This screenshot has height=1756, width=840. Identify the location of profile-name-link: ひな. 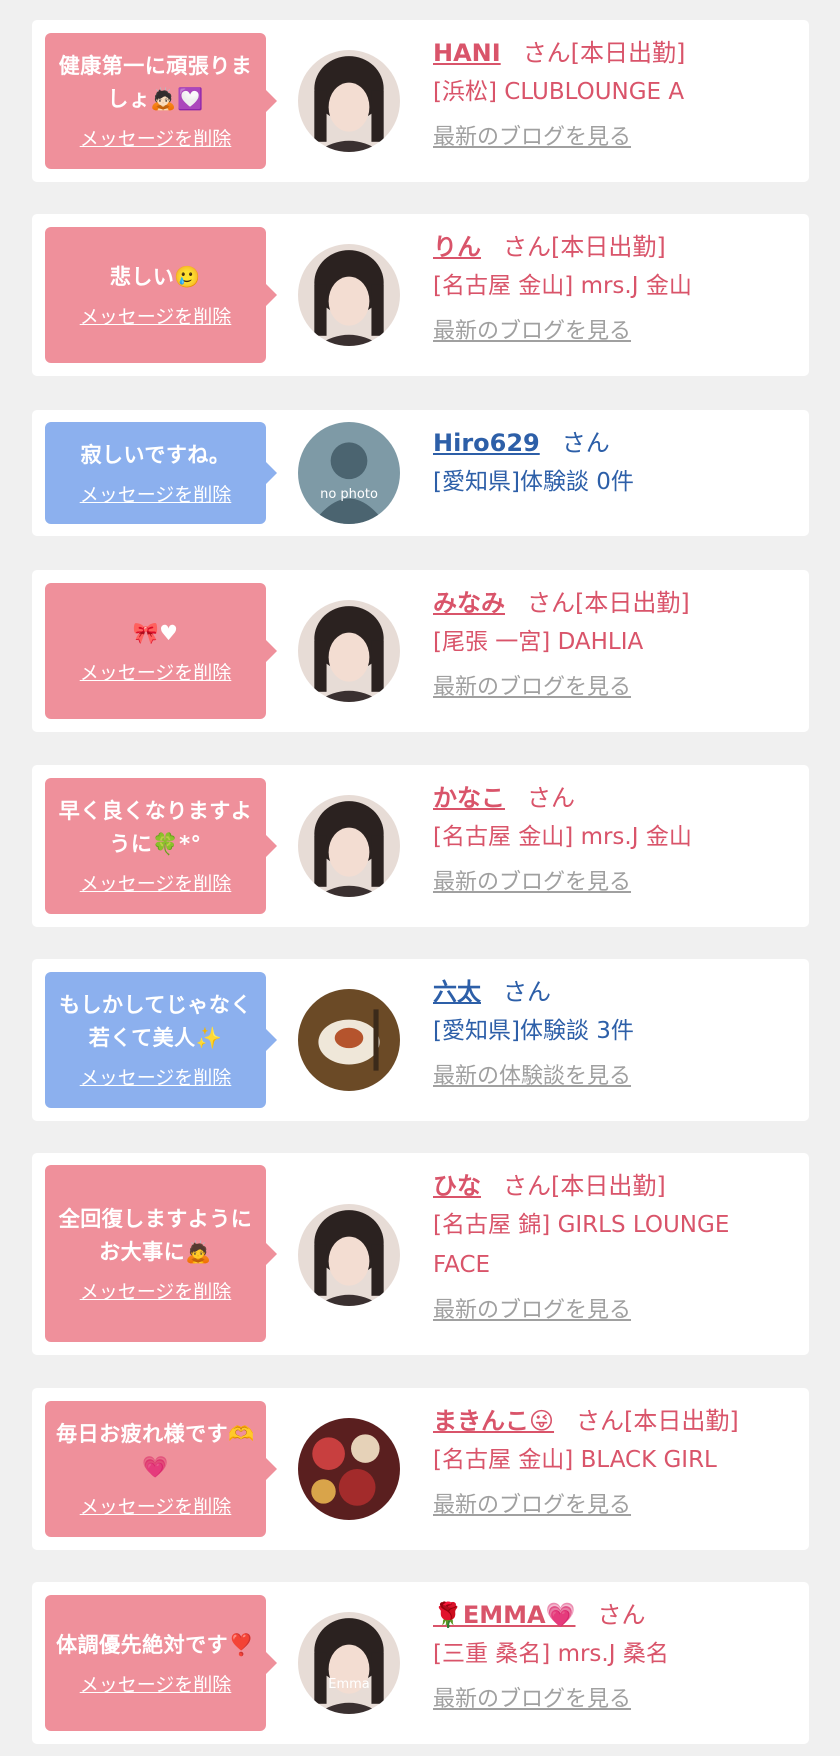
(457, 1186).